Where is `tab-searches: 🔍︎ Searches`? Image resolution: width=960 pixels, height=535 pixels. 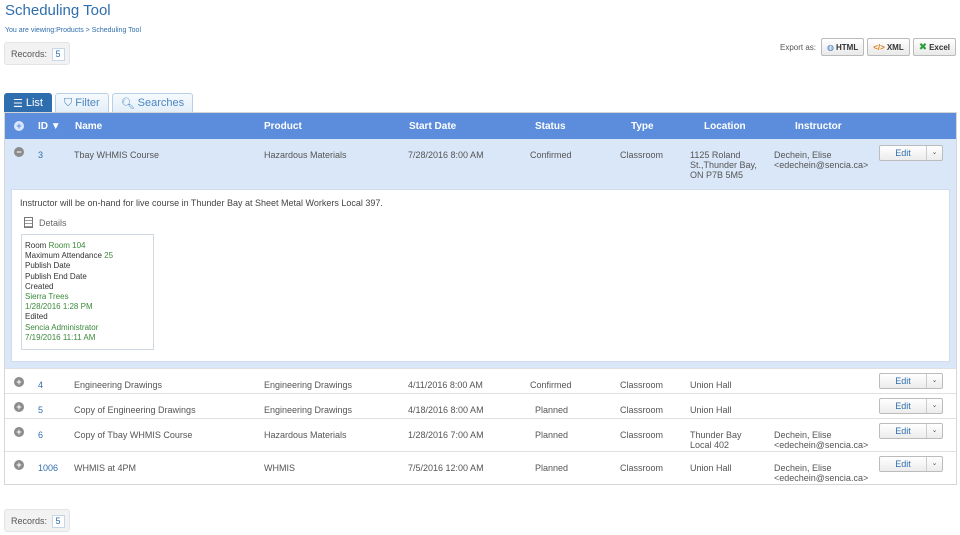 tab-searches: 🔍︎ Searches is located at coordinates (152, 102).